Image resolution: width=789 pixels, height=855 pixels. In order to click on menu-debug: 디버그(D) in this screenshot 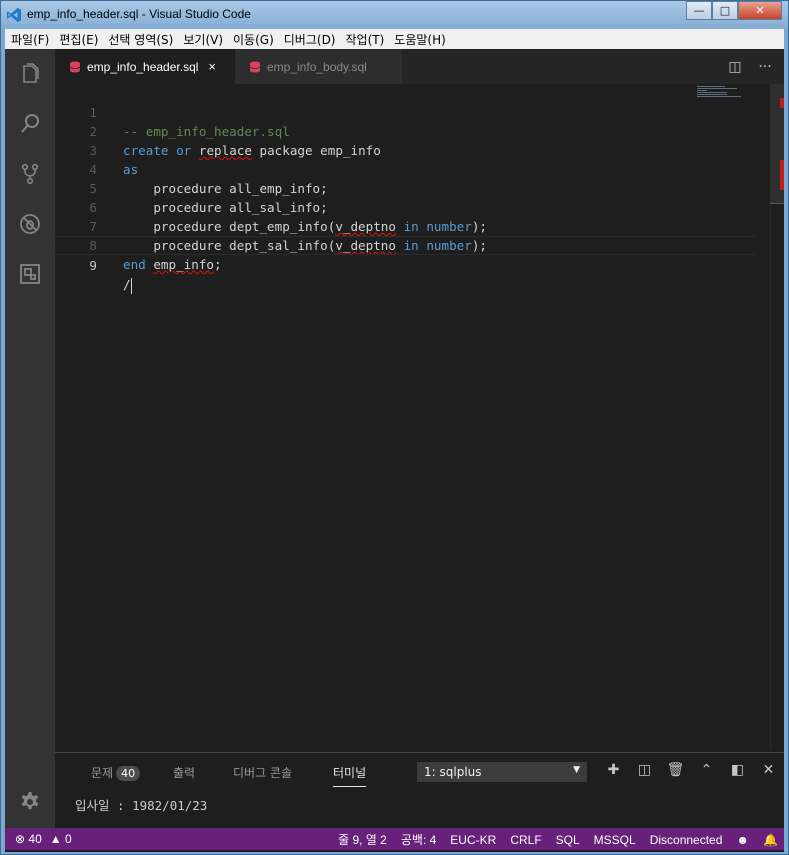, I will do `click(311, 39)`.